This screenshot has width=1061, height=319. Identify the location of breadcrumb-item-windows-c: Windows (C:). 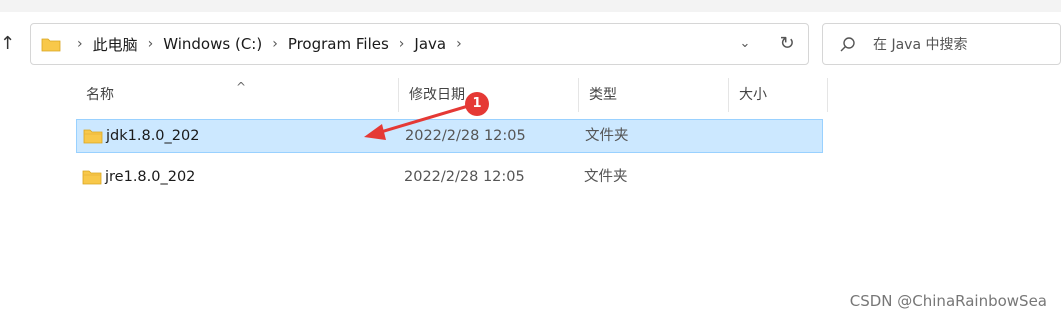
(212, 44).